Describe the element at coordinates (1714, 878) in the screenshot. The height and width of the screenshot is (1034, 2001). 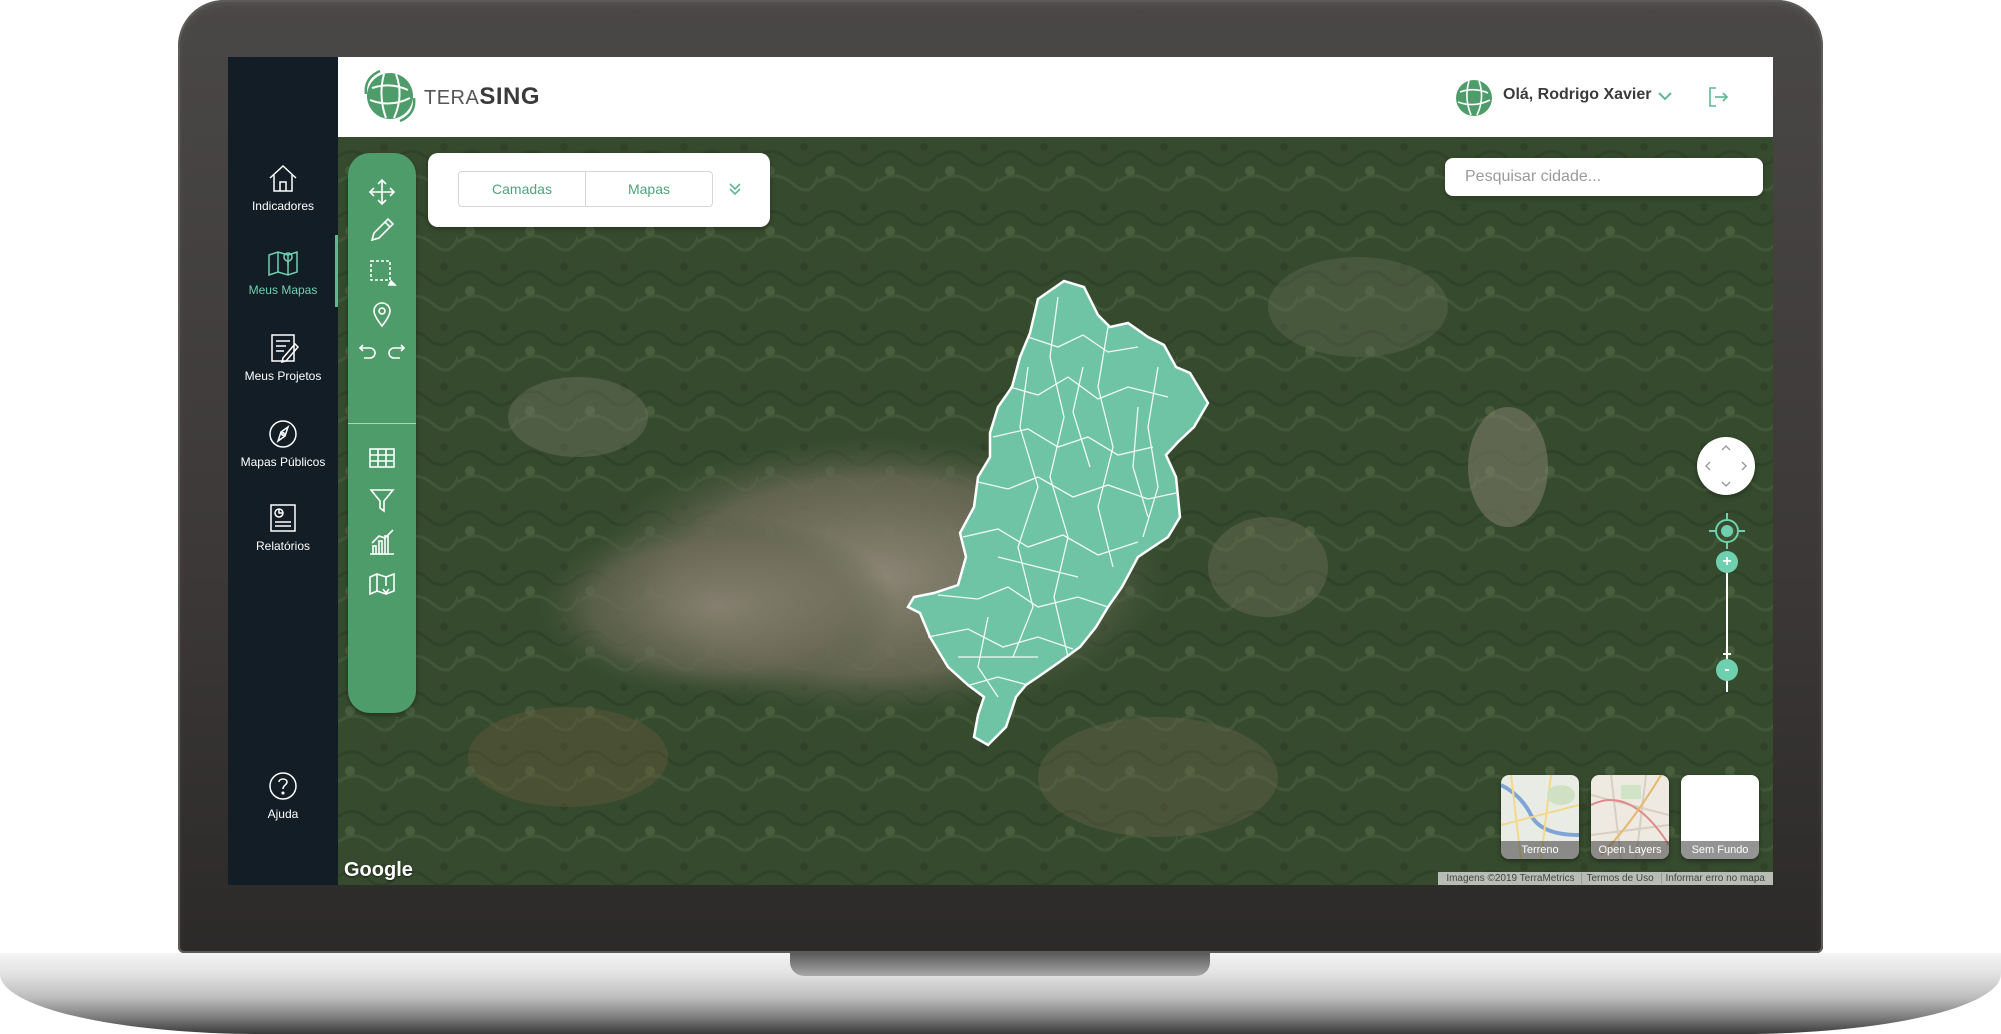
I see `report-error-link: Informar erro no mapa` at that location.